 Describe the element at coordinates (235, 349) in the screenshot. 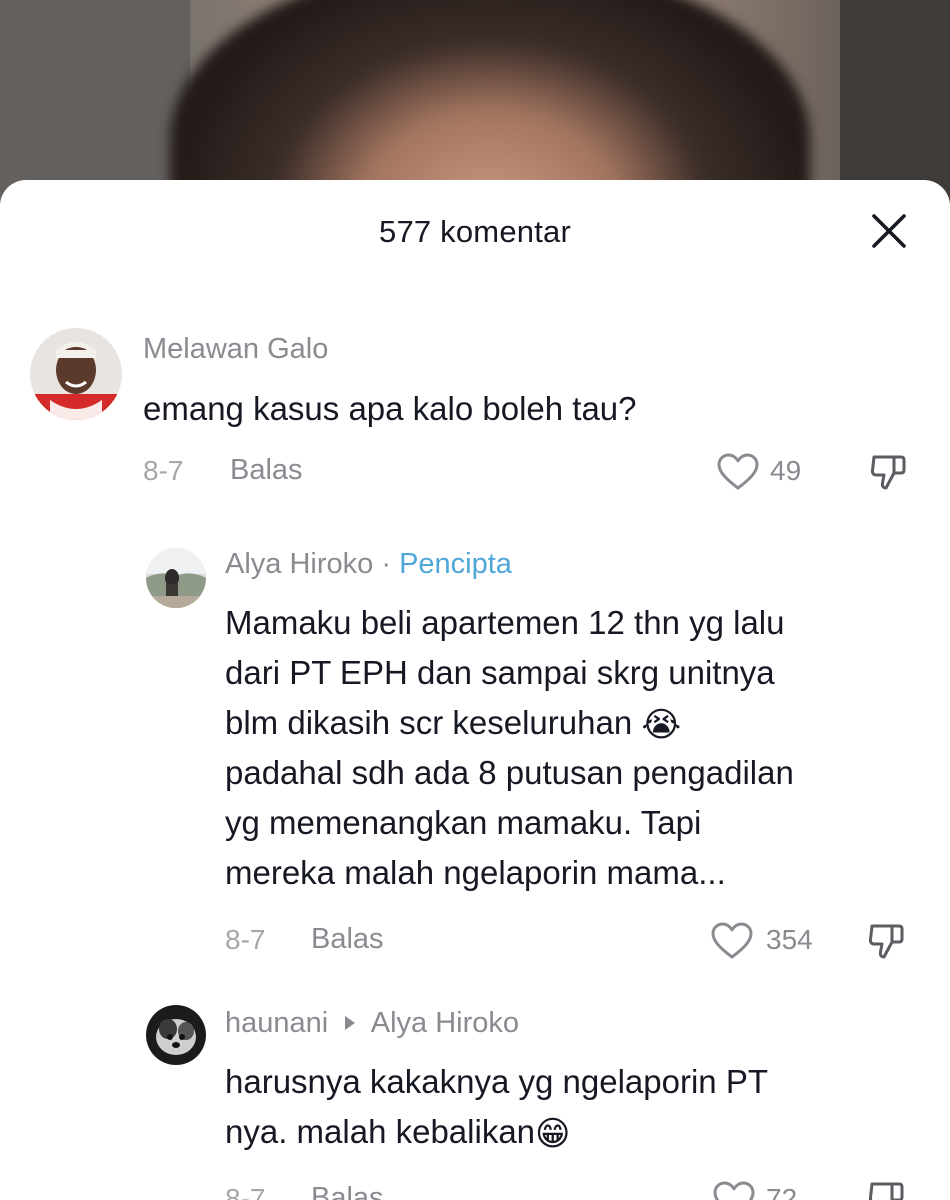

I see `comment-username: Melawan Galo` at that location.